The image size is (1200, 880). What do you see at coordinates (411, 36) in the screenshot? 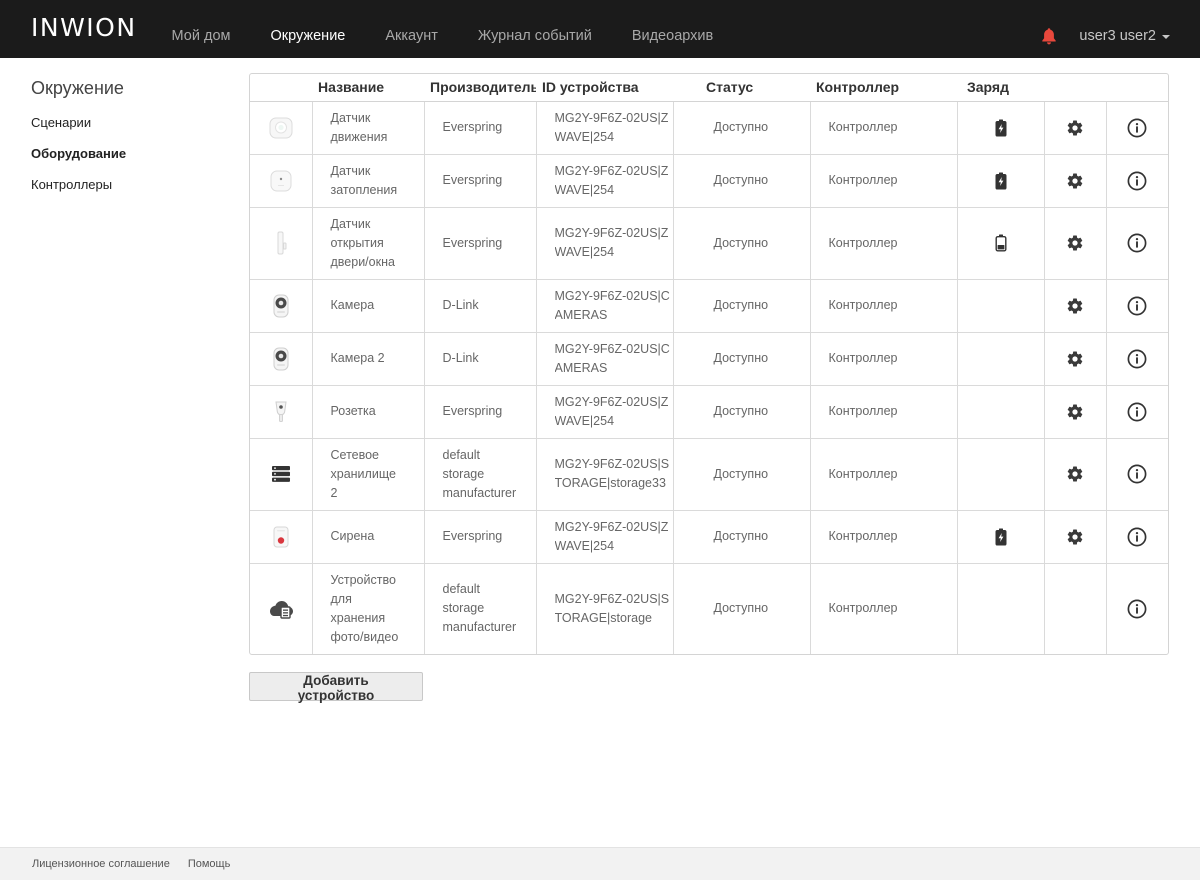
I see `nav-account: Аккаунт` at bounding box center [411, 36].